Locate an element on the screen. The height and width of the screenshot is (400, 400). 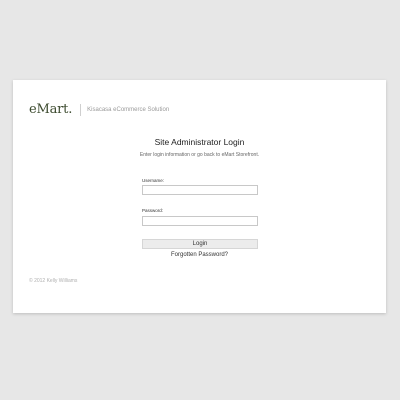
brand-header: eMart. Kisacasa eCommerce Solution is located at coordinates (99, 109).